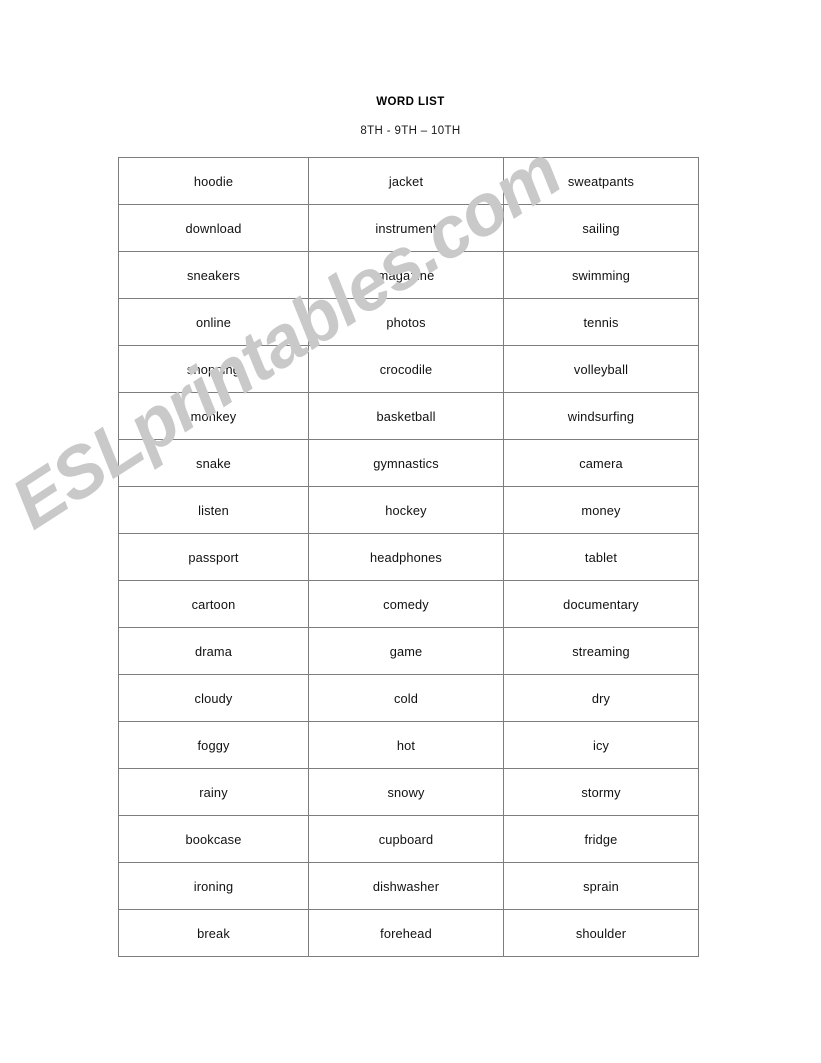  I want to click on word-cell: shopping, so click(213, 369).